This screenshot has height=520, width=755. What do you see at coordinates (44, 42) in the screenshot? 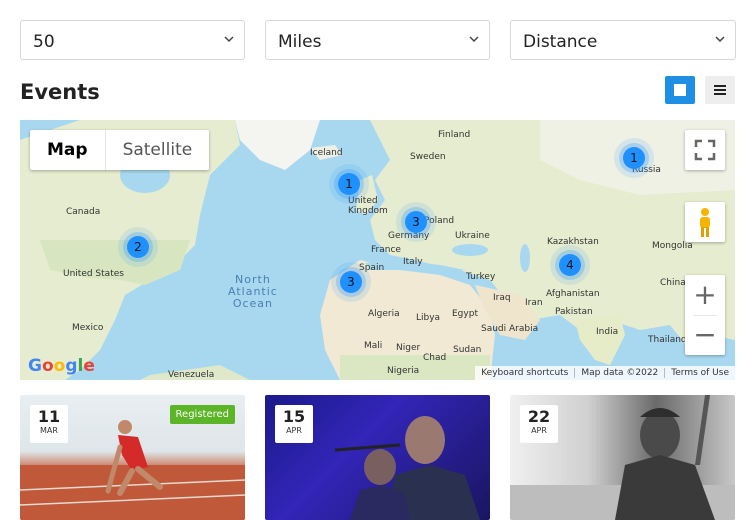
I see `radius-value: 50` at bounding box center [44, 42].